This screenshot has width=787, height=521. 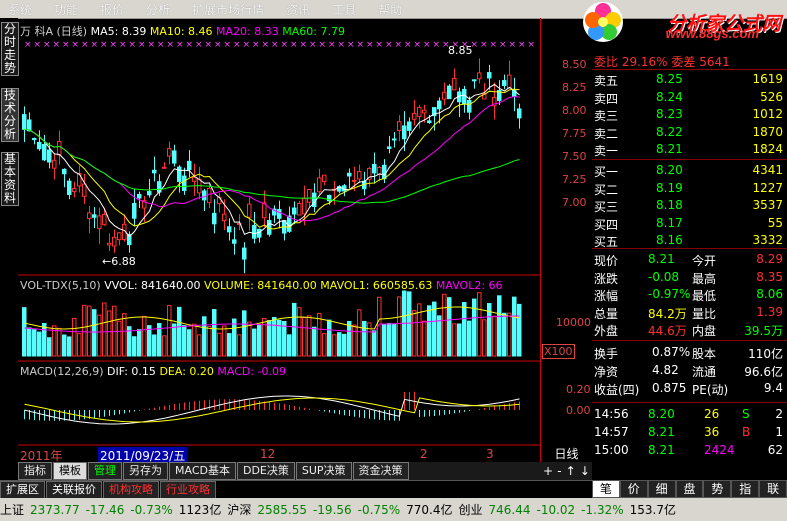 What do you see at coordinates (70, 471) in the screenshot?
I see `template-button: 模板` at bounding box center [70, 471].